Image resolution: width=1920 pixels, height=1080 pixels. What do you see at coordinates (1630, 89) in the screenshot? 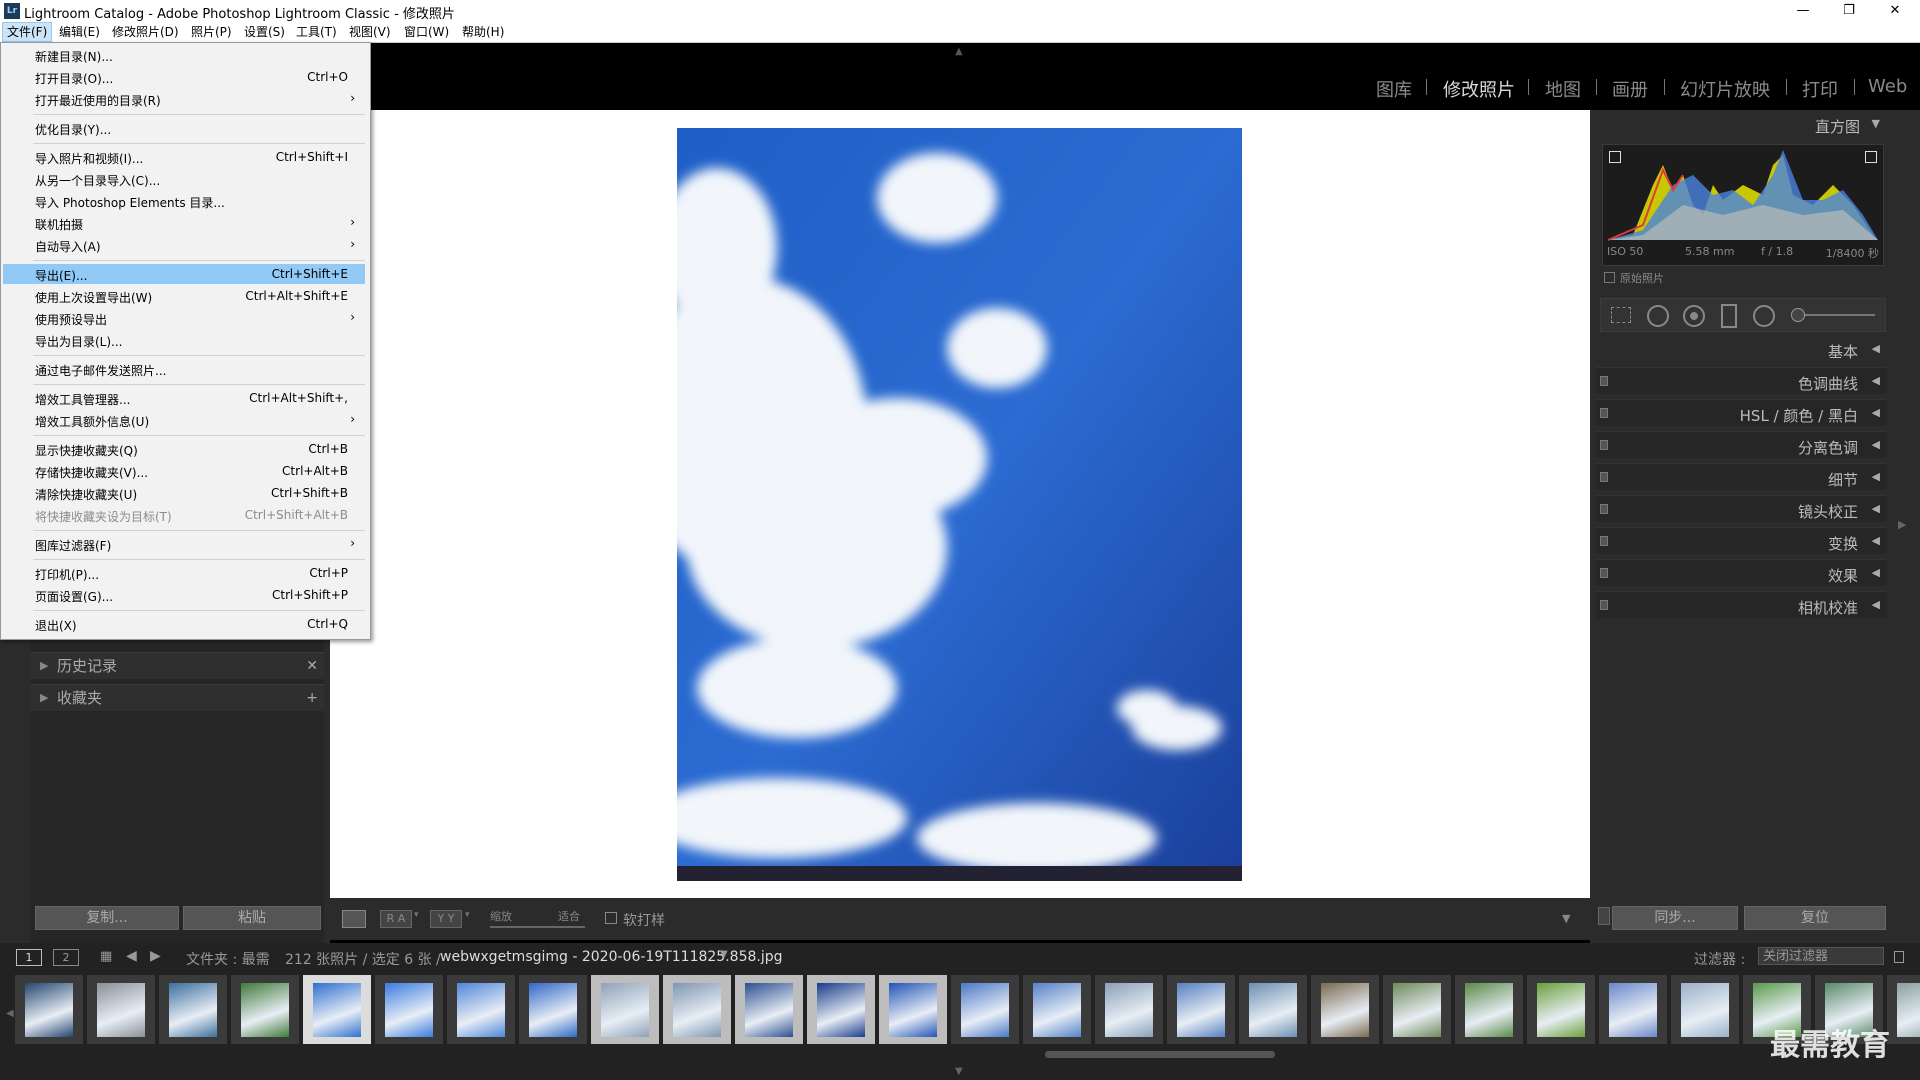
I see `module-book: 画册` at bounding box center [1630, 89].